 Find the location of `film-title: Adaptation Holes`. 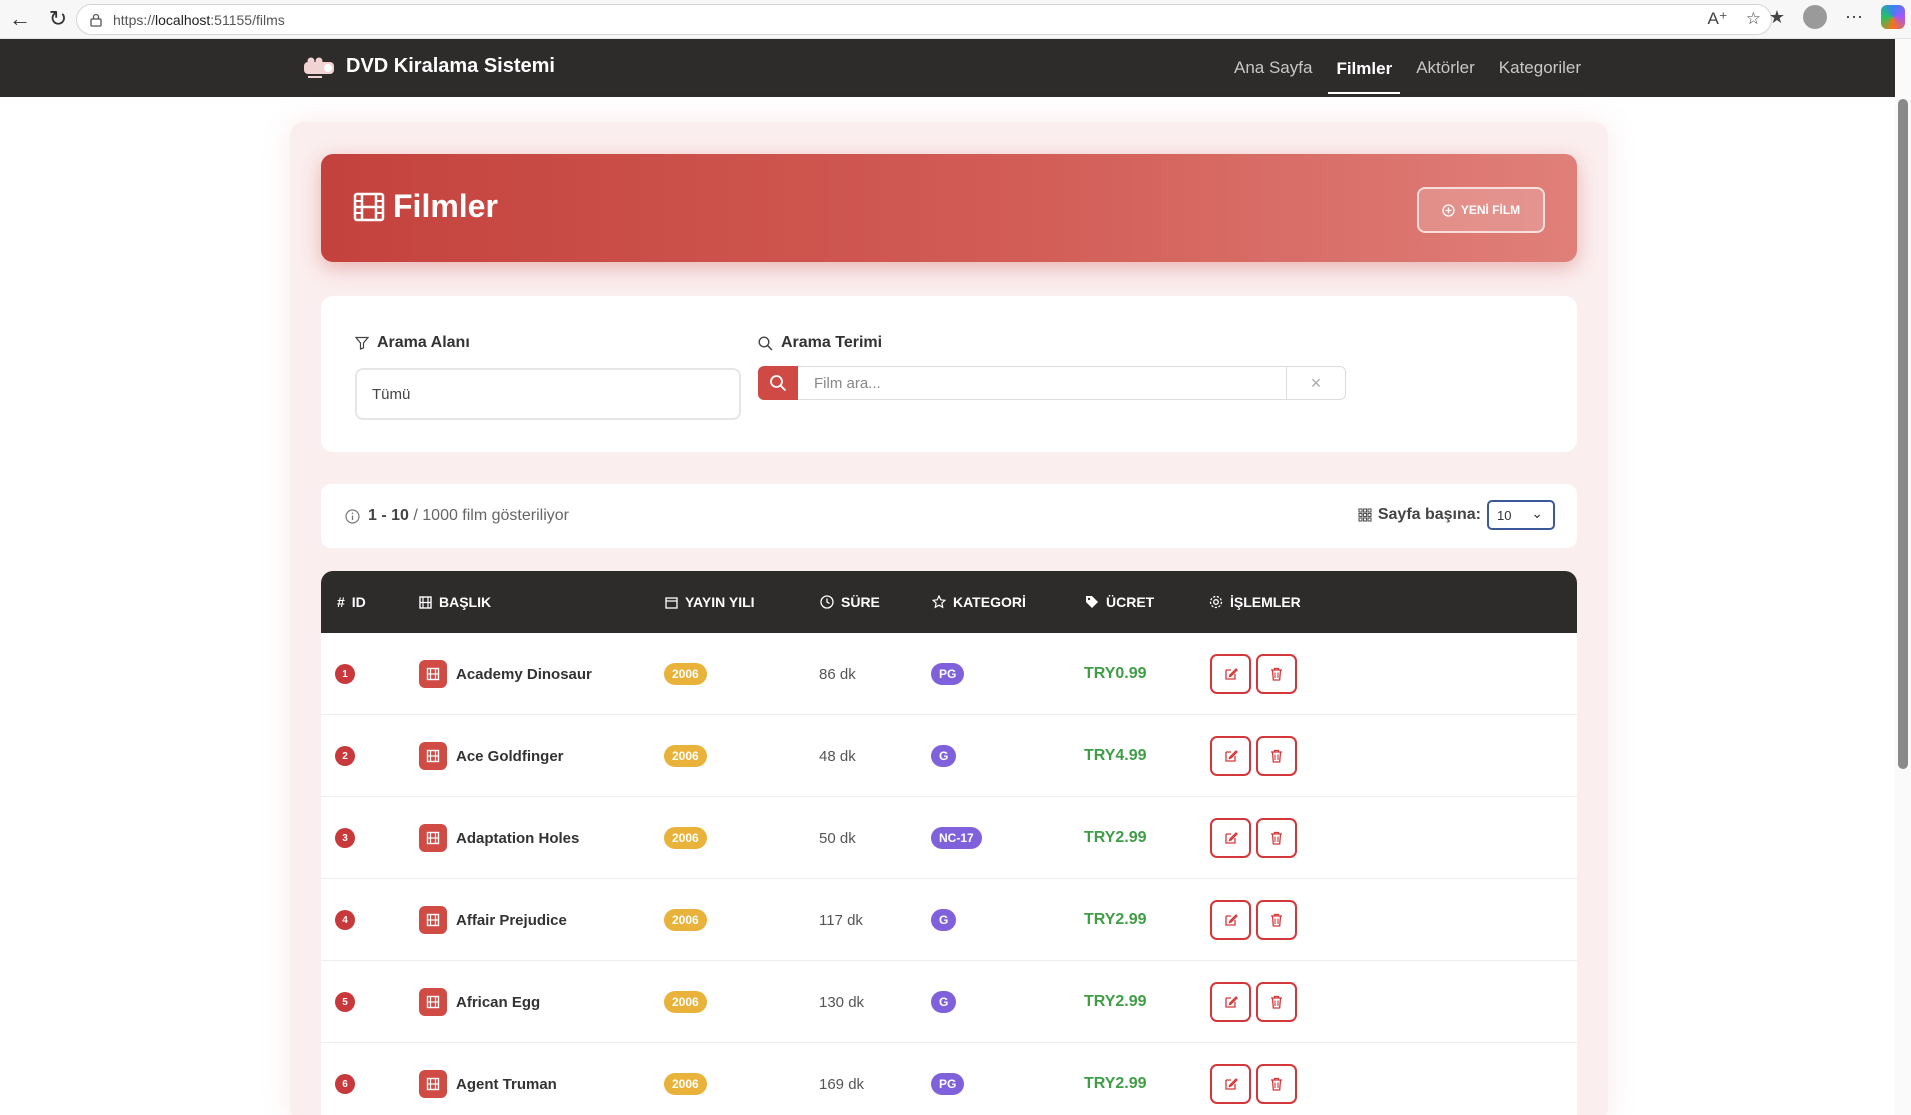

film-title: Adaptation Holes is located at coordinates (517, 838).